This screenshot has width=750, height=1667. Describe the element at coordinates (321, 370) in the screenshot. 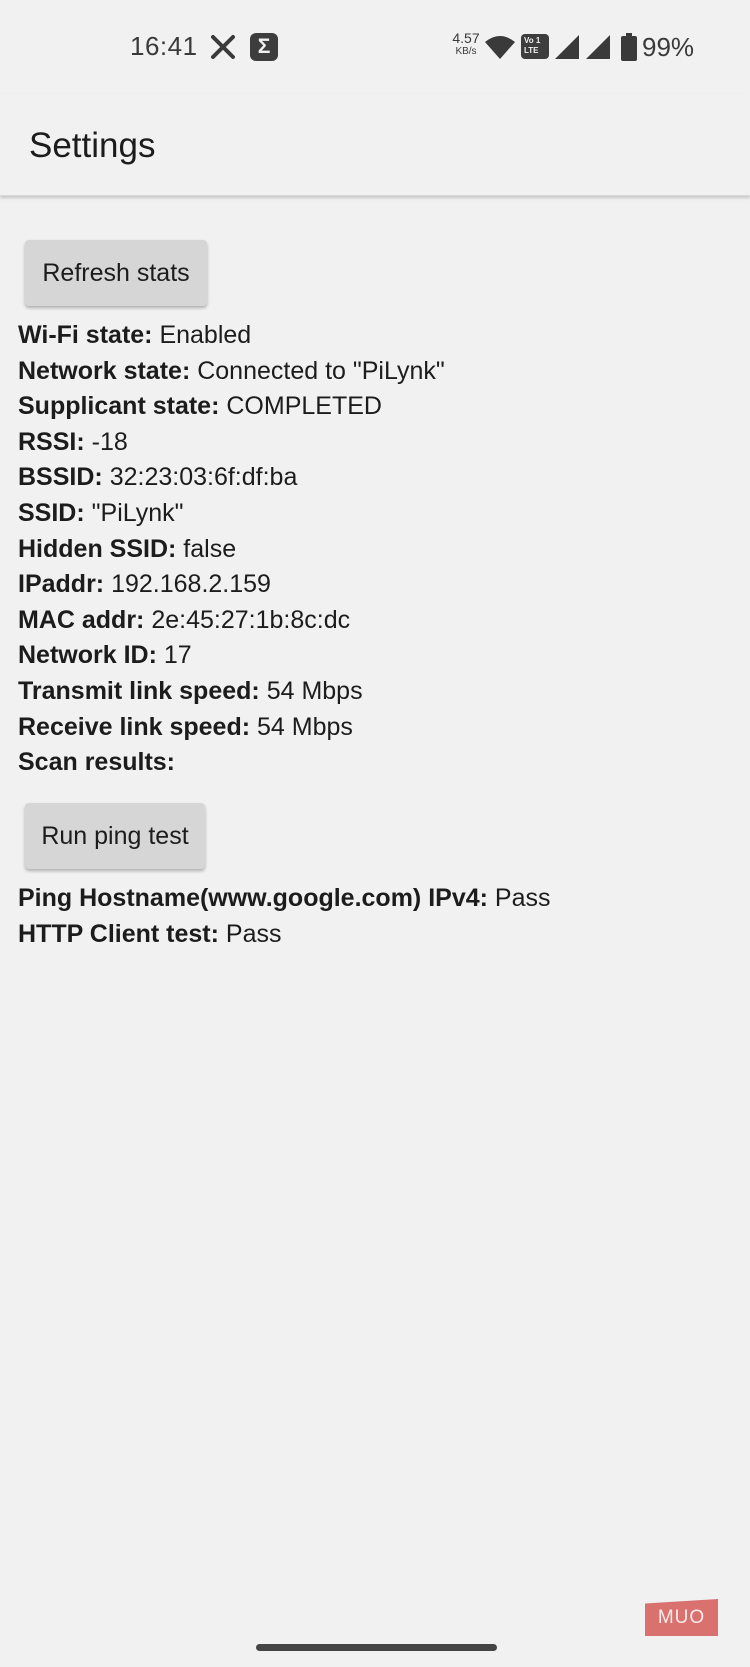

I see `stat-value: Connected to "PiLynk"` at that location.